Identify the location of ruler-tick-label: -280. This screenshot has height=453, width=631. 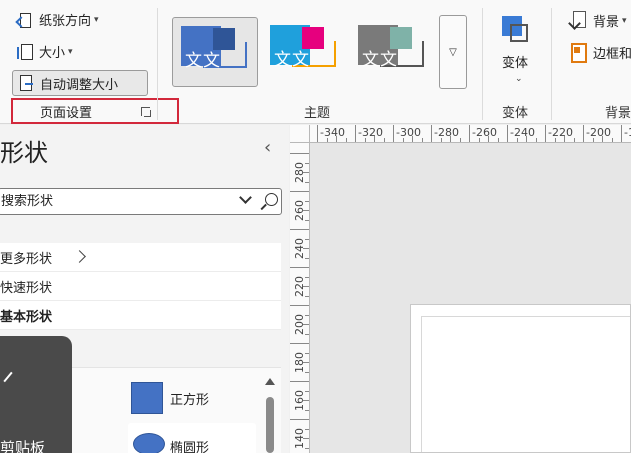
(446, 132).